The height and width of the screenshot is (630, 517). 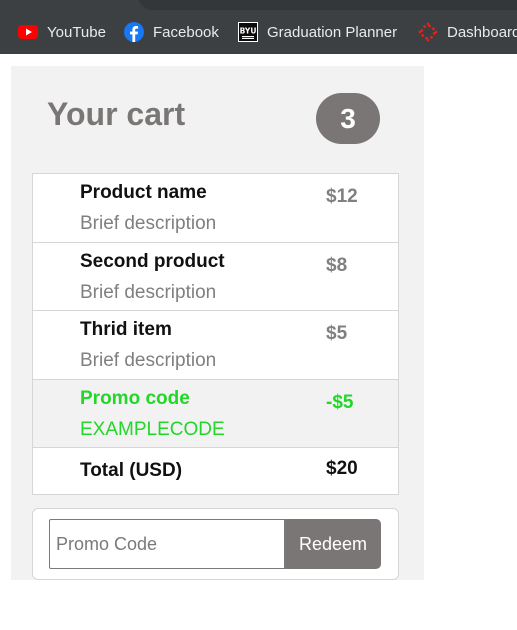 What do you see at coordinates (167, 544) in the screenshot?
I see `promo-code-input` at bounding box center [167, 544].